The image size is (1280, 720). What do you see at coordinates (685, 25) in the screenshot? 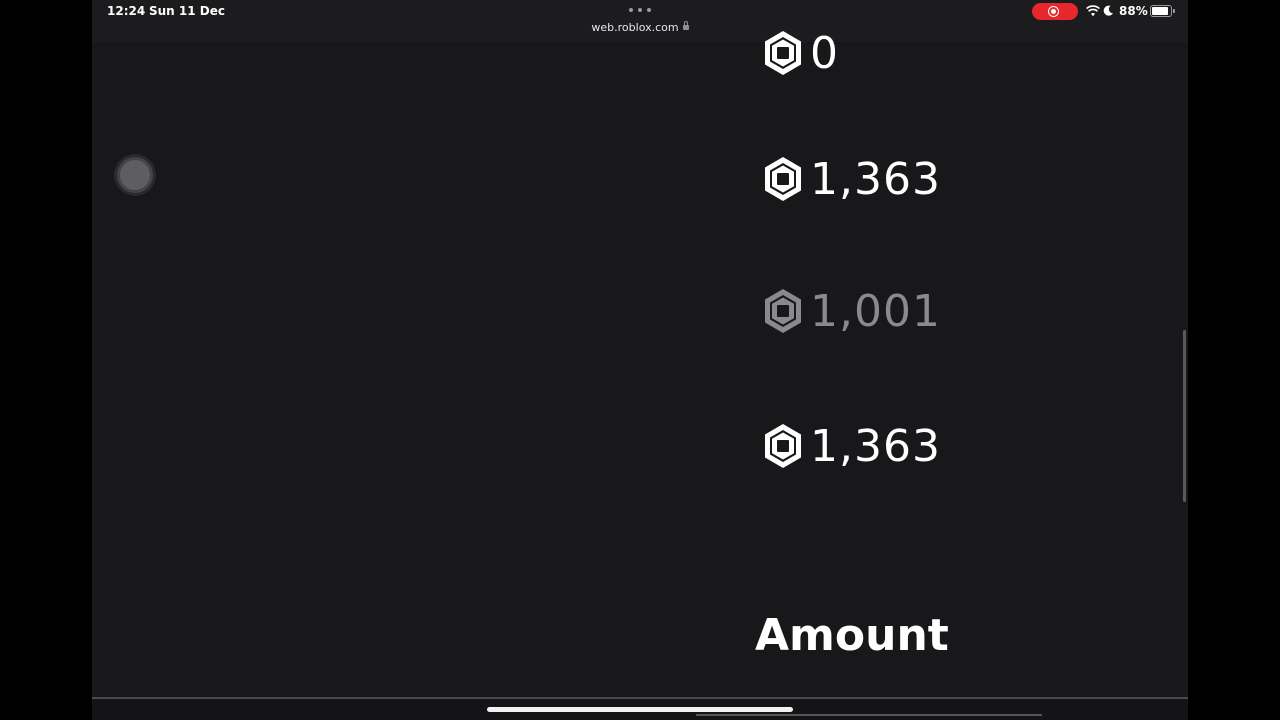
I see `lock-icon` at bounding box center [685, 25].